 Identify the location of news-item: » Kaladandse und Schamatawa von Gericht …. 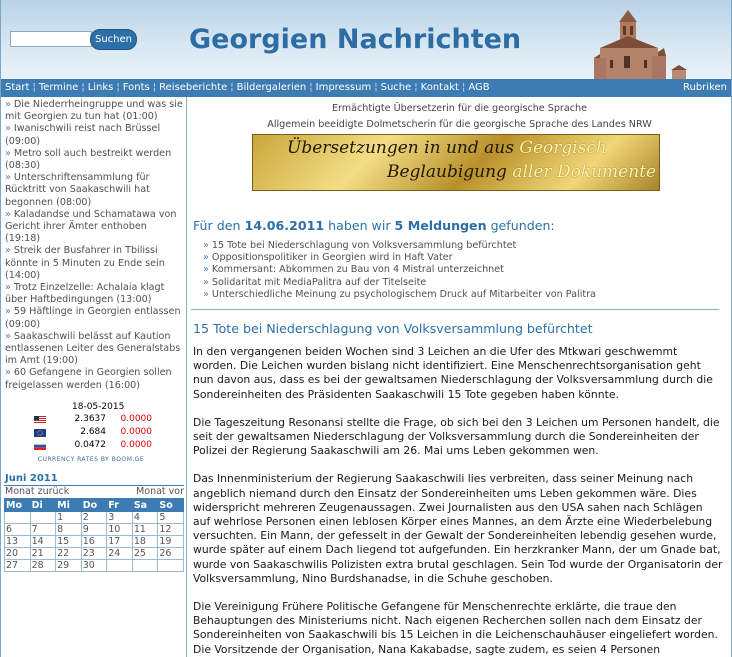
(94, 227).